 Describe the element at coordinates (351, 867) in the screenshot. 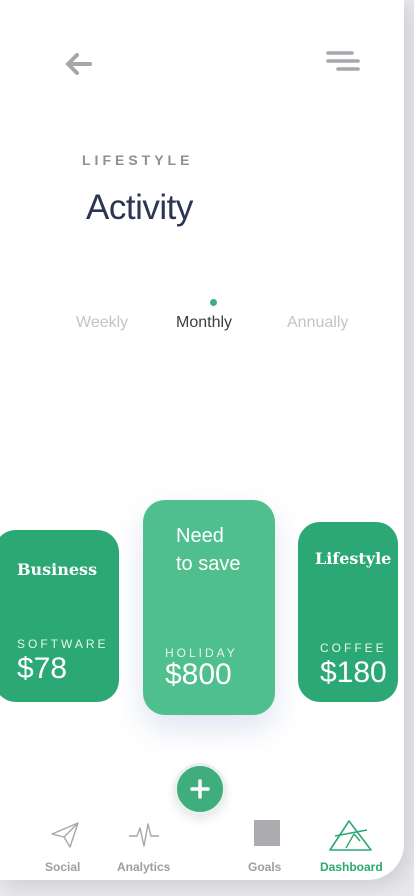

I see `nav-label: Dashboard` at that location.